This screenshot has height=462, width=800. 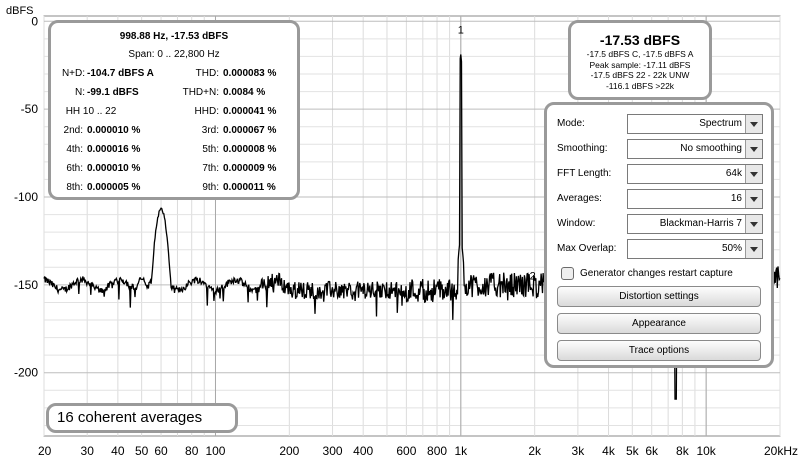 I want to click on thdn-value: 0.0084 %, so click(x=244, y=92).